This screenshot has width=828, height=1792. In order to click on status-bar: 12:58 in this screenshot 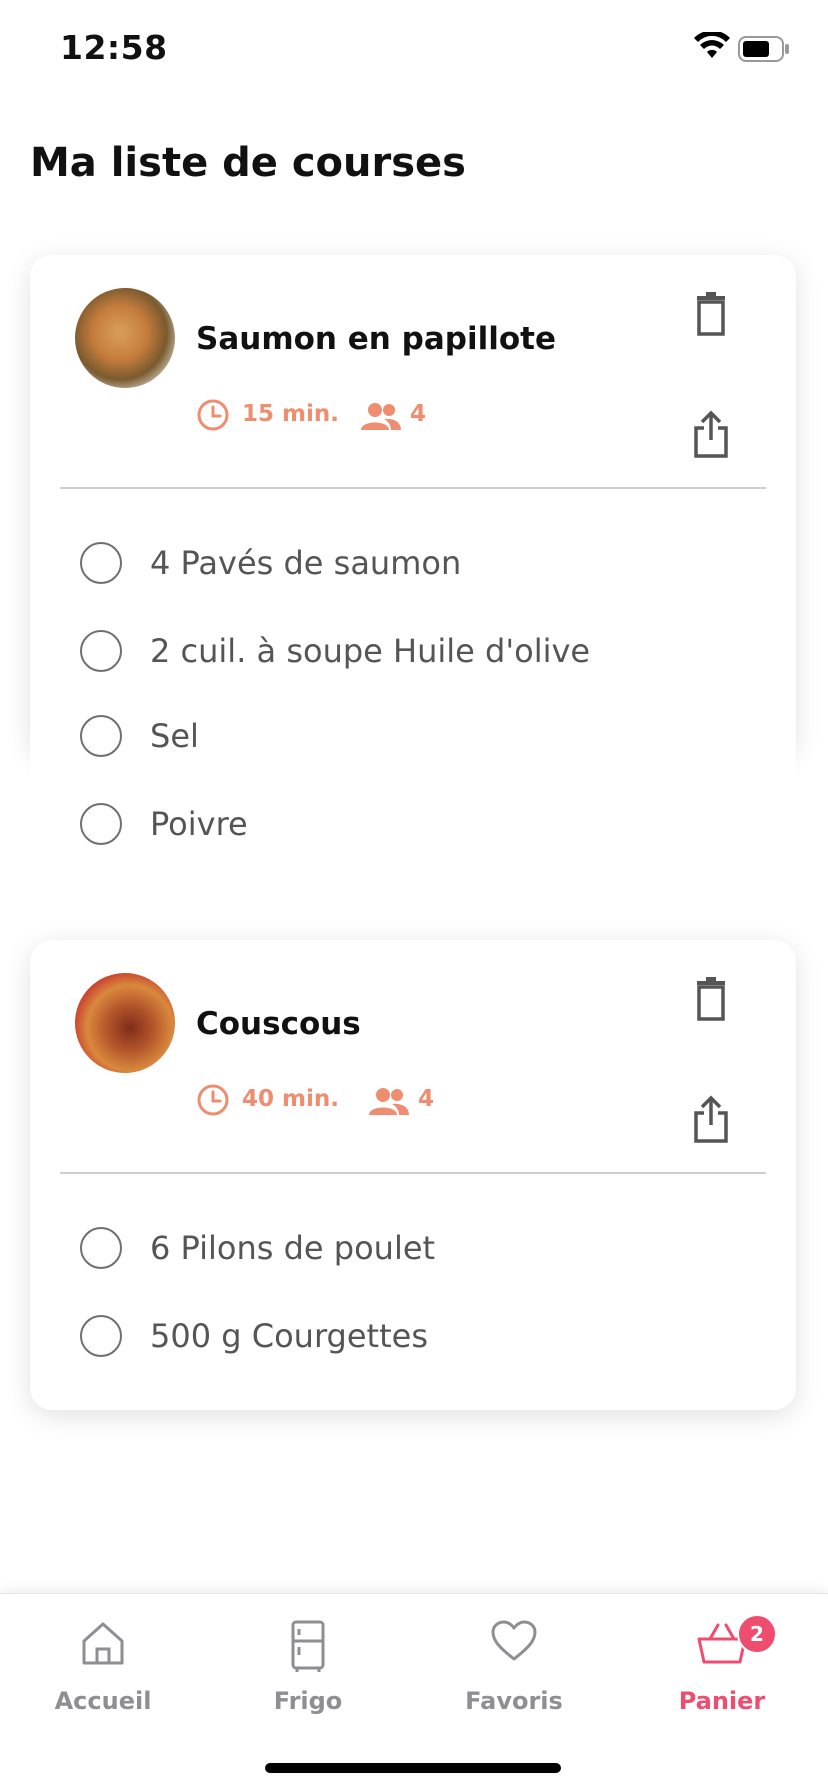, I will do `click(414, 50)`.